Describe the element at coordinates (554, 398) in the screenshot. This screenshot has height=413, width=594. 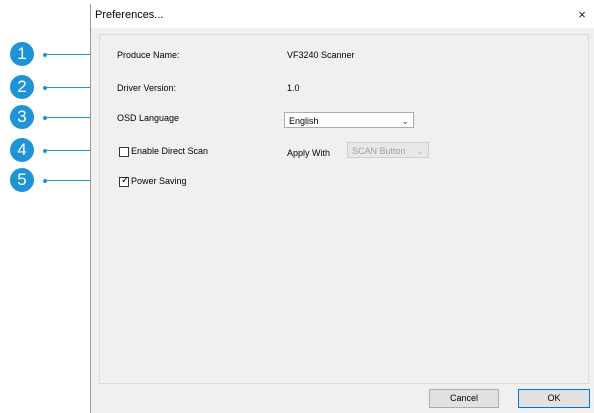
I see `ok-button: OK` at that location.